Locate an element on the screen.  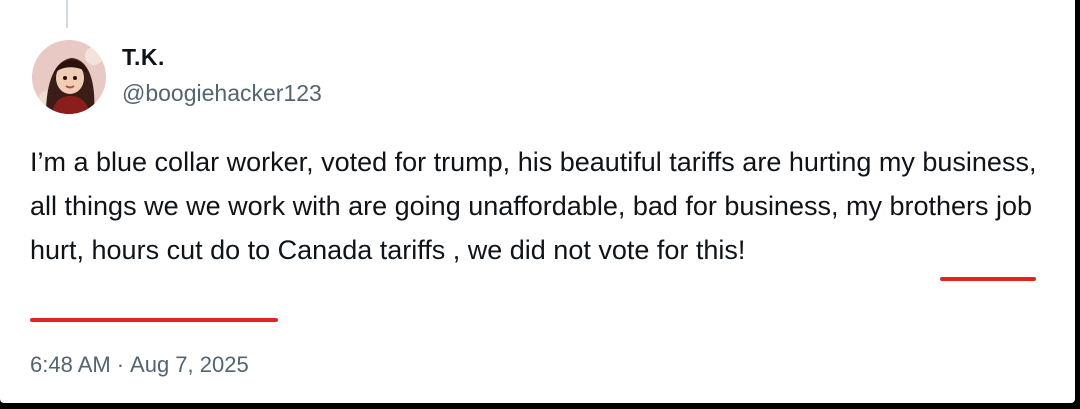
avatar-illustration-icon is located at coordinates (69, 77).